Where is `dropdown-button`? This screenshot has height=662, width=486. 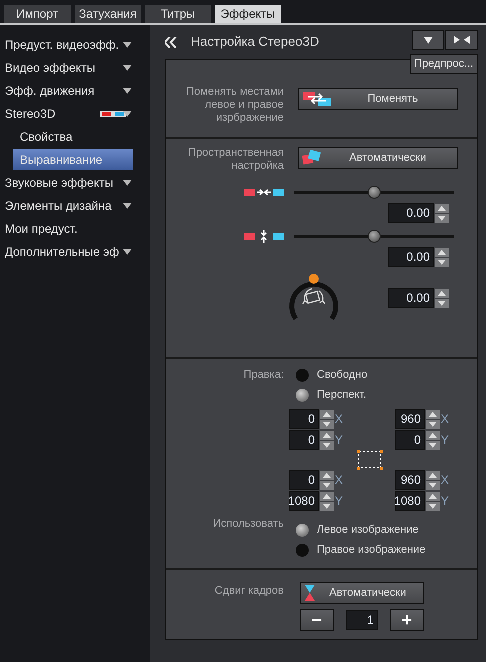
dropdown-button is located at coordinates (428, 40).